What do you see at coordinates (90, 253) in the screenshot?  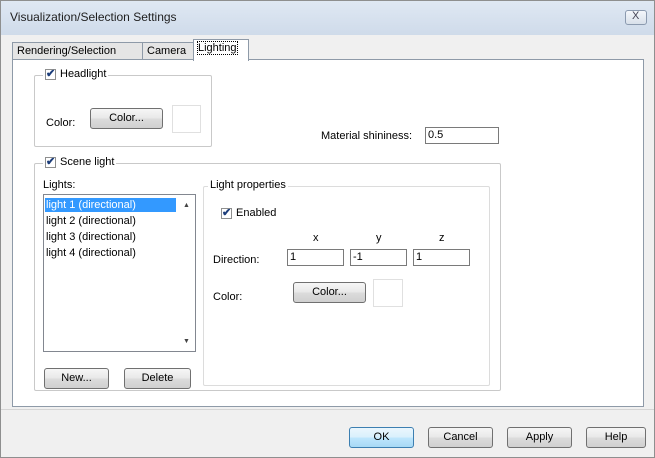 I see `list-item: light 4 (directional)` at bounding box center [90, 253].